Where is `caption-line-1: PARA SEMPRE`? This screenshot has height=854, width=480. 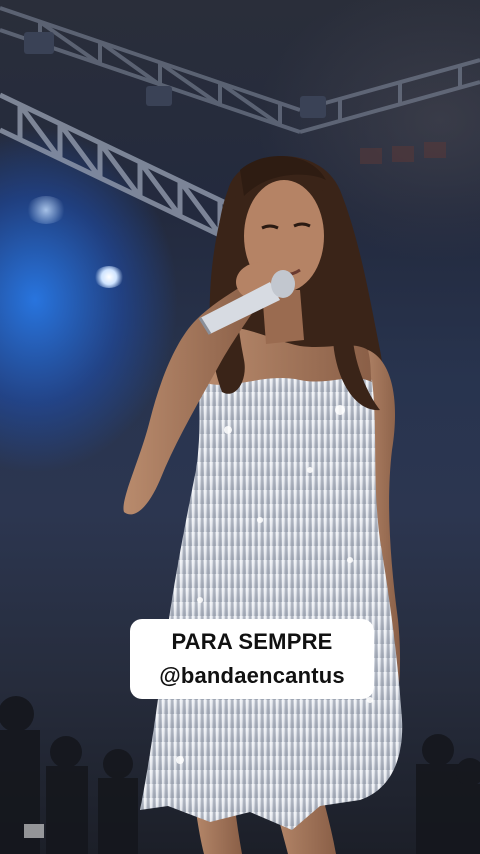
caption-line-1: PARA SEMPRE is located at coordinates (252, 641).